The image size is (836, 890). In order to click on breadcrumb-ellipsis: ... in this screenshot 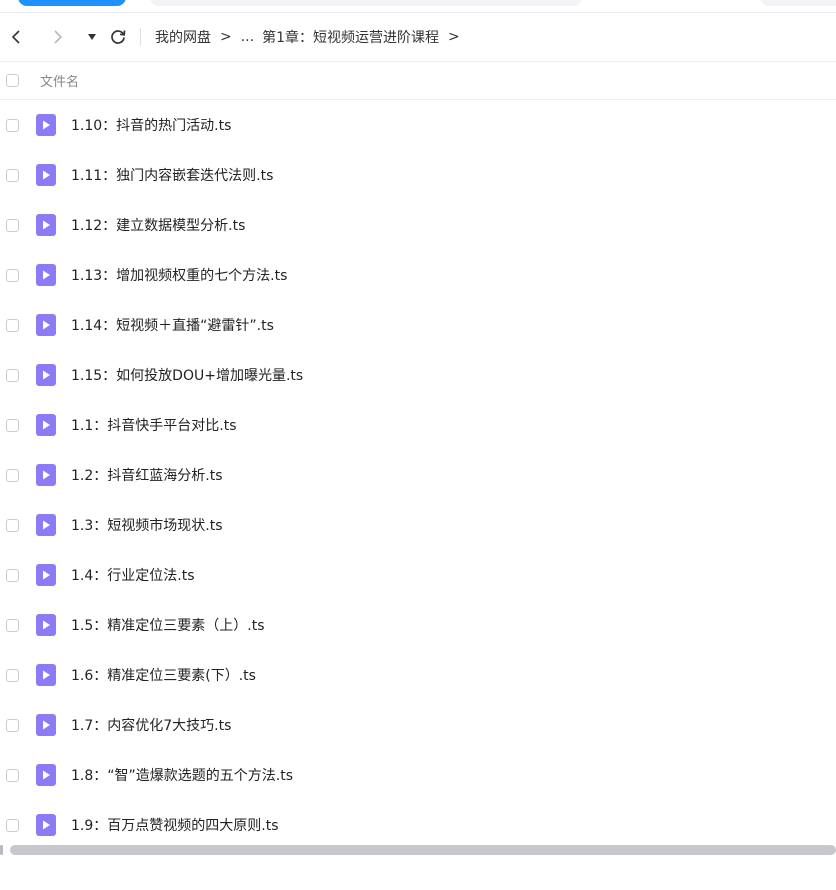, I will do `click(247, 37)`.